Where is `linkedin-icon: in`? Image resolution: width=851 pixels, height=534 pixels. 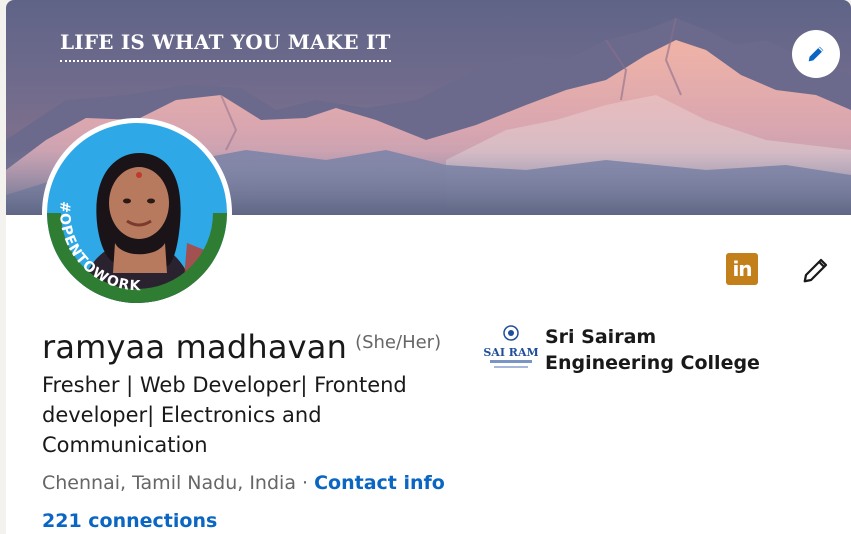
linkedin-icon: in is located at coordinates (742, 269).